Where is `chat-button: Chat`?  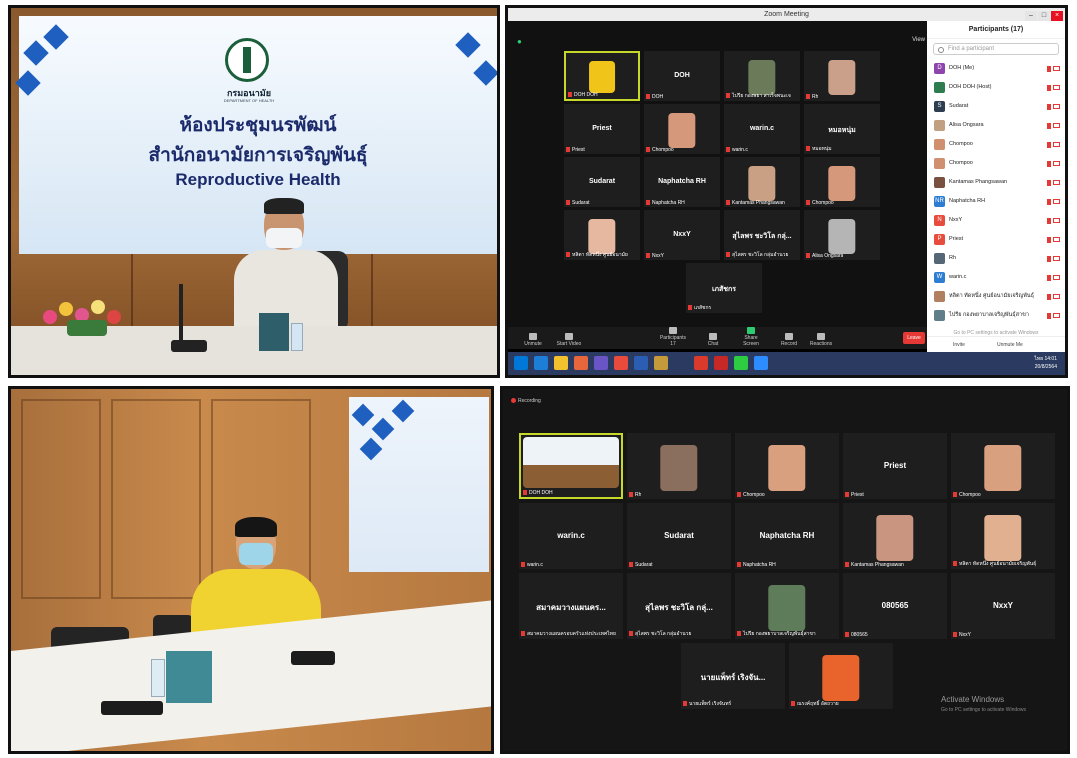 chat-button: Chat is located at coordinates (713, 340).